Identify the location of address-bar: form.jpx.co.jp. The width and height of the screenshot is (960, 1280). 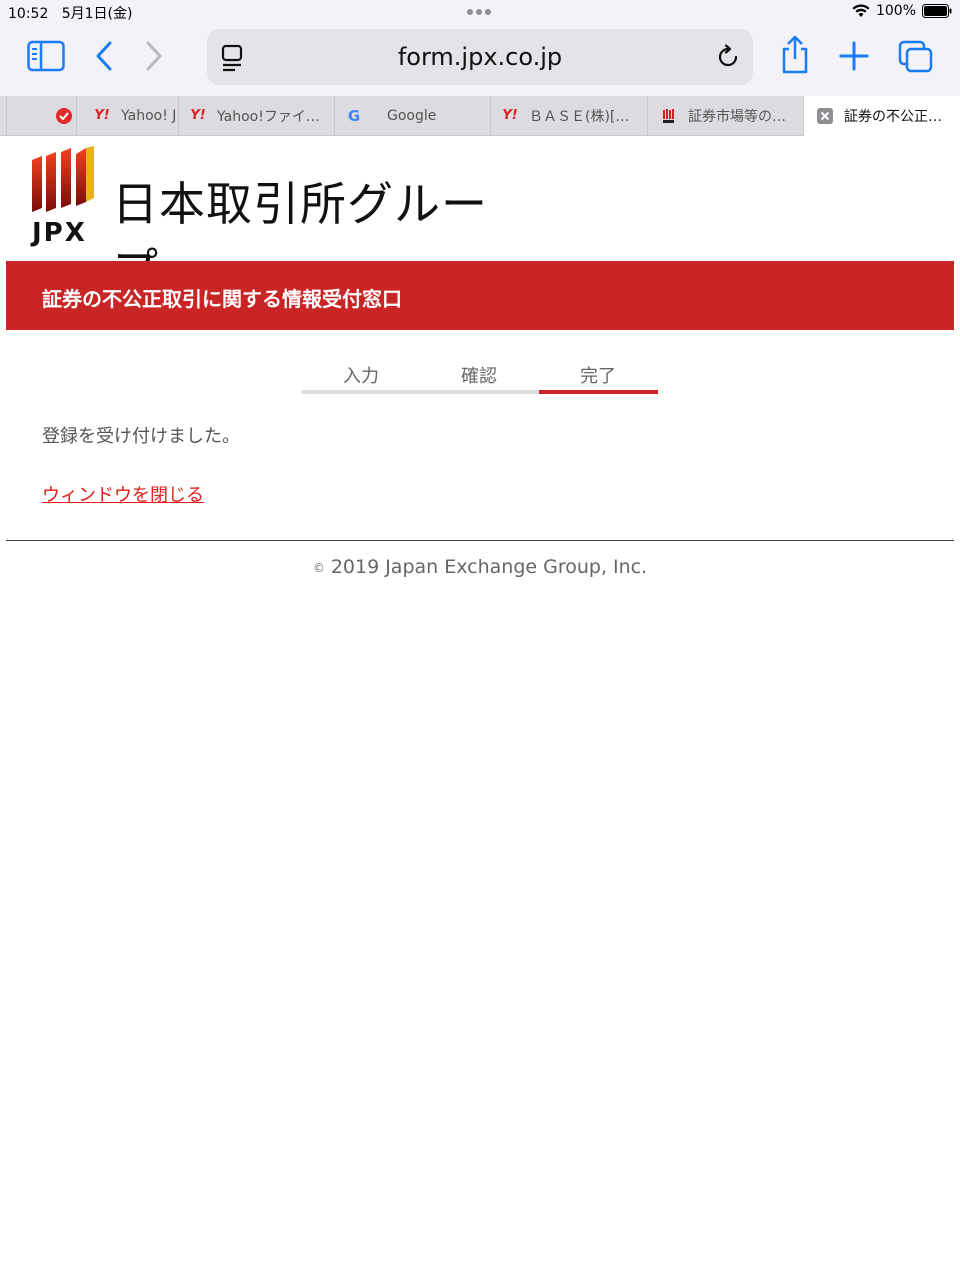
(480, 57).